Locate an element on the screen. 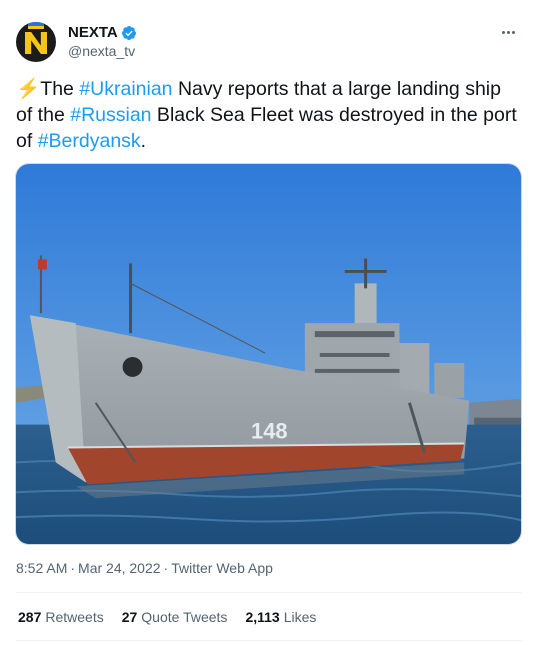 This screenshot has width=536, height=645. lightning-emoji-icon: ⚡ is located at coordinates (28, 89).